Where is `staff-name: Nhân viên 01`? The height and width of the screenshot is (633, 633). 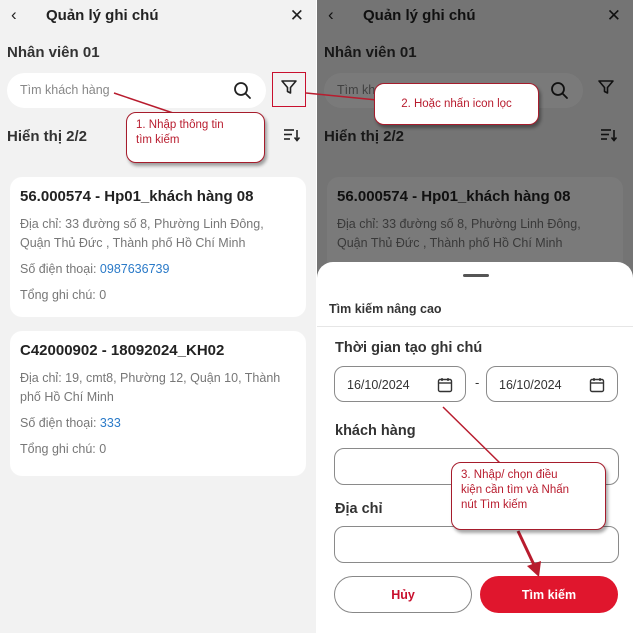 staff-name: Nhân viên 01 is located at coordinates (53, 52).